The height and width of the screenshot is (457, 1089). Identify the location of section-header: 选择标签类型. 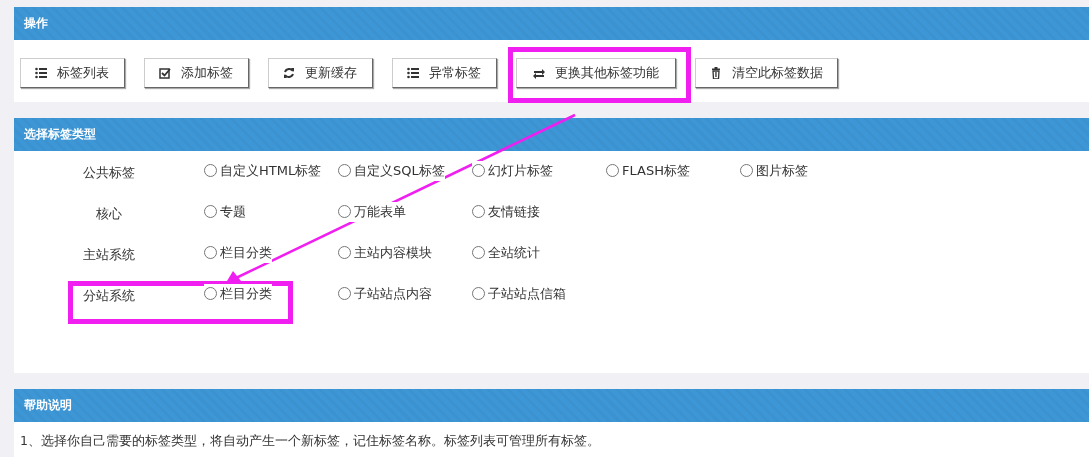
(551, 134).